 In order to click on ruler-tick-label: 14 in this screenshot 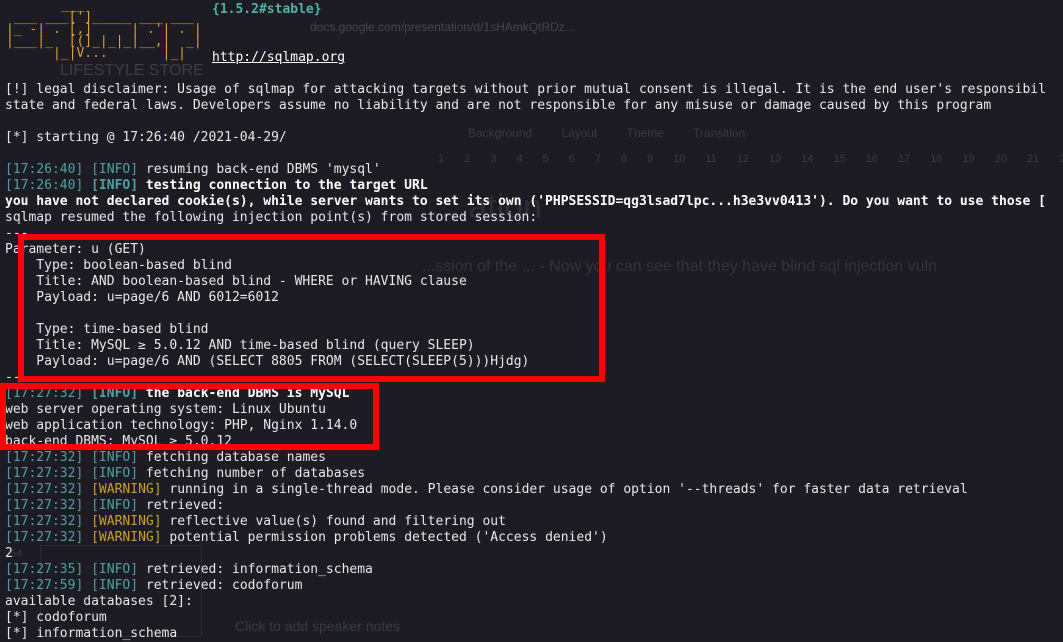, I will do `click(807, 159)`.